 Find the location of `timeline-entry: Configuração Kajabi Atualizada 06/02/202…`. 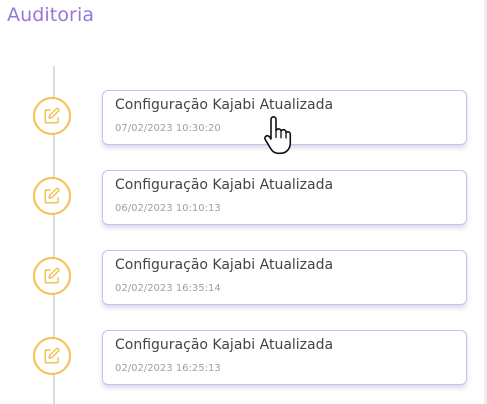

timeline-entry: Configuração Kajabi Atualizada 06/02/202… is located at coordinates (243, 199).